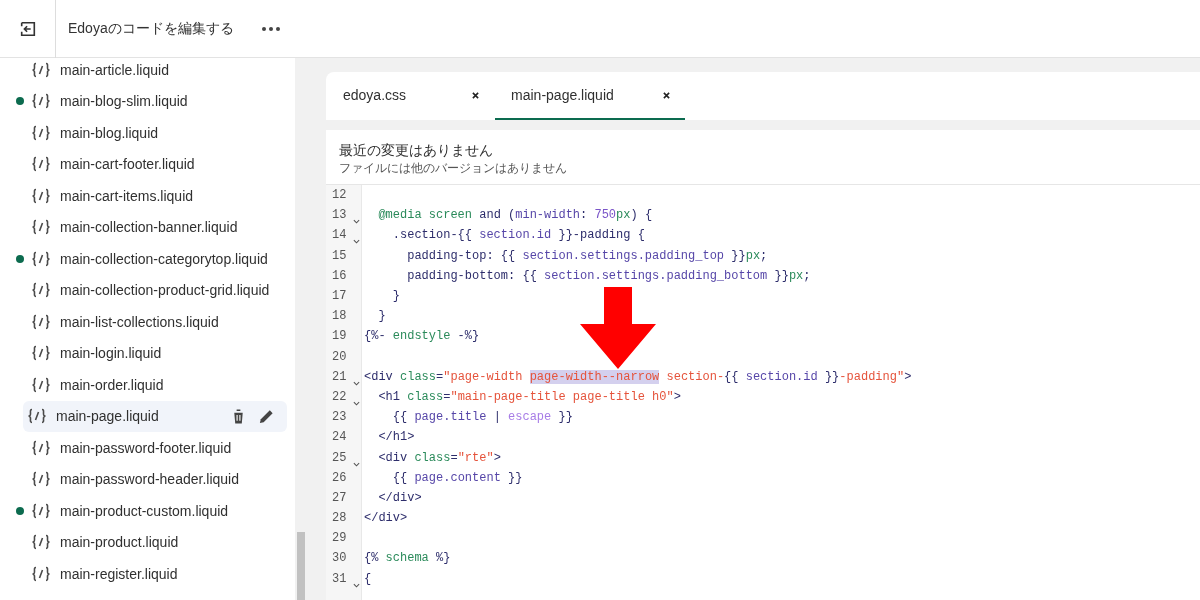 The width and height of the screenshot is (1200, 600). I want to click on notice-title: 最近の変更はありません, so click(416, 150).